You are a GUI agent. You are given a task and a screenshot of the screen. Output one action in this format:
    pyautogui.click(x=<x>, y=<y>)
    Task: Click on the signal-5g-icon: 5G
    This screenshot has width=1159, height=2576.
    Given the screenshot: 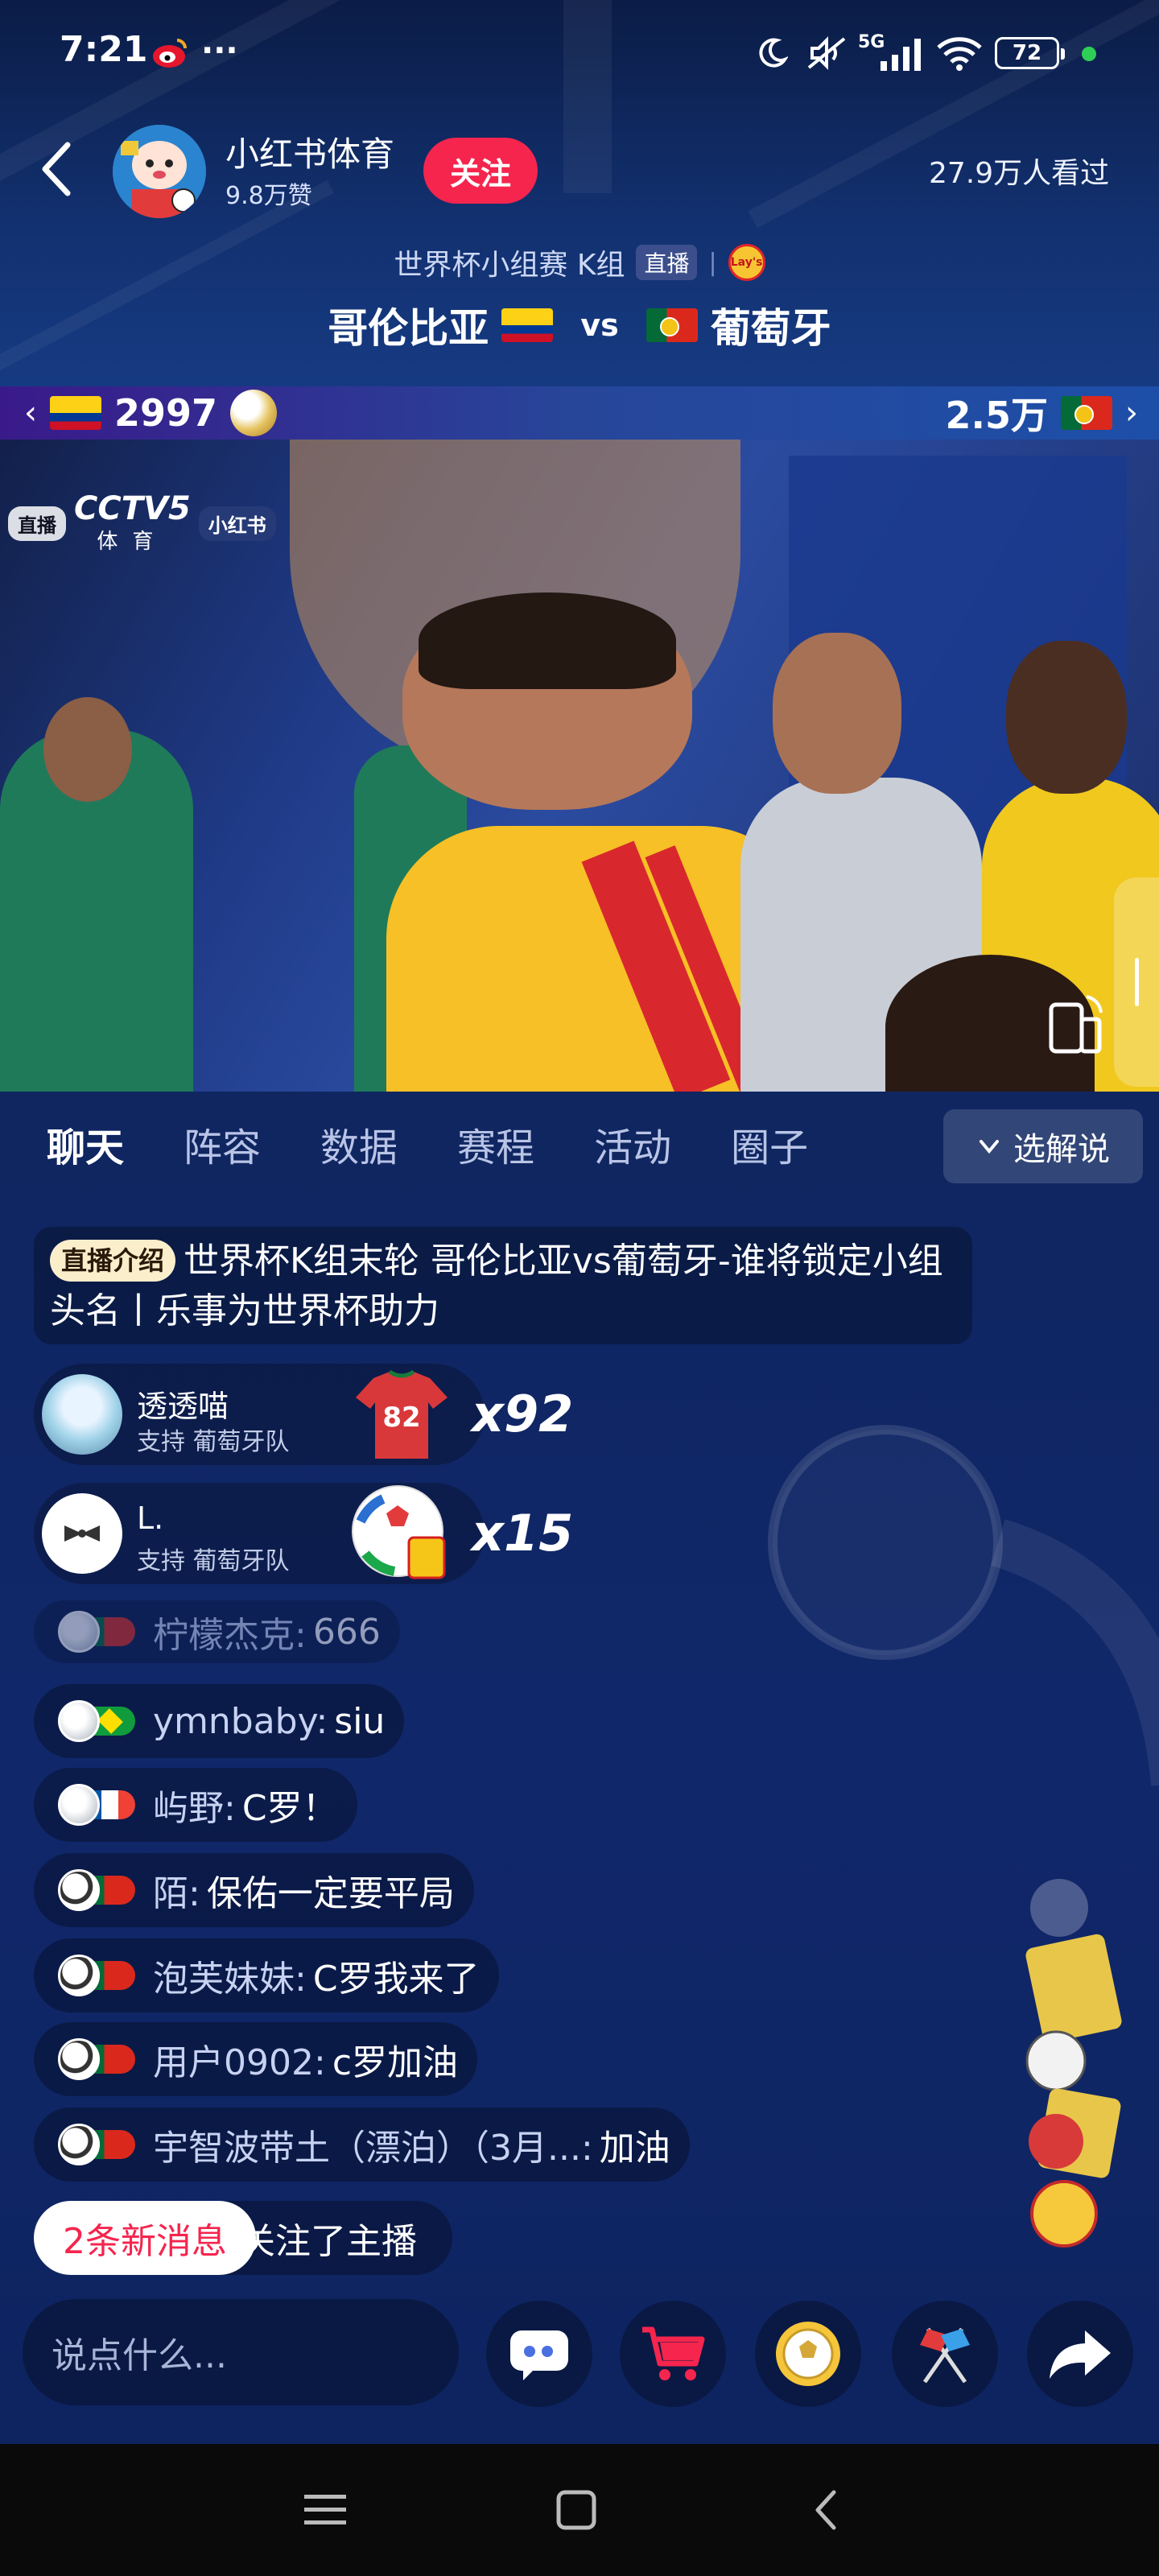 What is the action you would take?
    pyautogui.click(x=892, y=53)
    